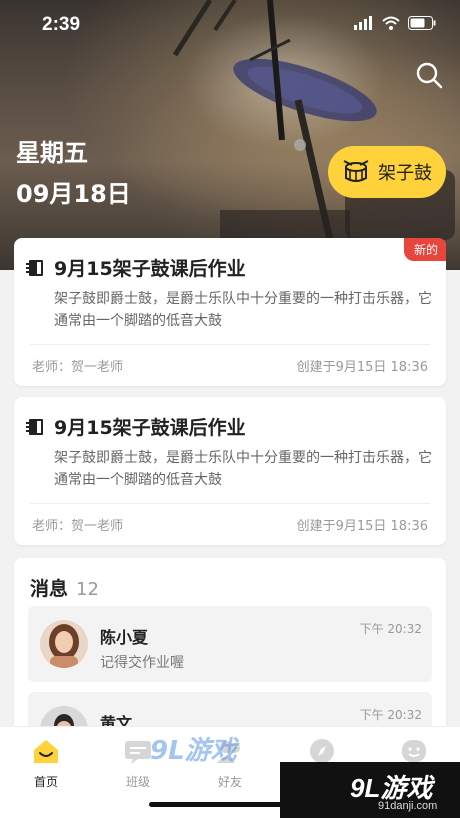 This screenshot has height=818, width=460. I want to click on message-item: 陈小夏 记得交作业喔 下午 20:32, so click(230, 644).